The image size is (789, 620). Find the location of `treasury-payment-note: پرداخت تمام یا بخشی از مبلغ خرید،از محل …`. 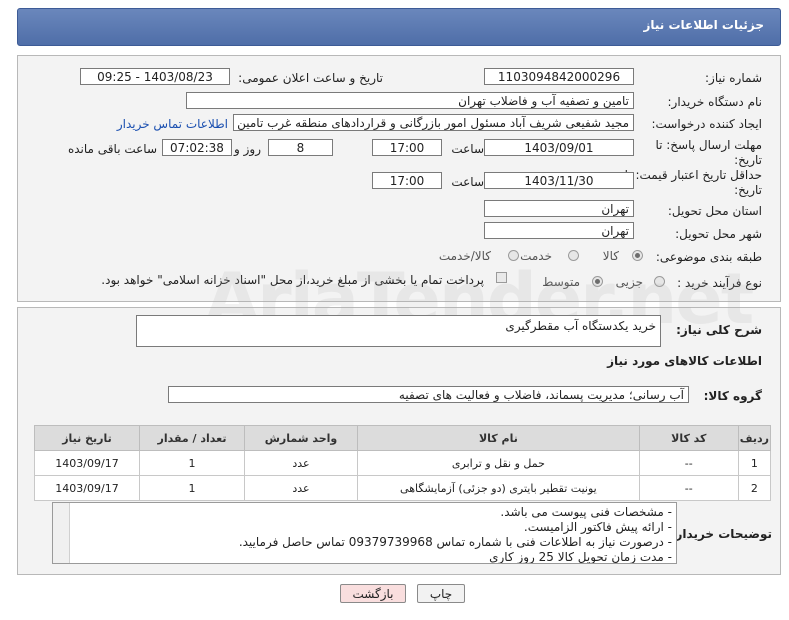

treasury-payment-note: پرداخت تمام یا بخشی از مبلغ خرید،از محل … is located at coordinates (292, 280).